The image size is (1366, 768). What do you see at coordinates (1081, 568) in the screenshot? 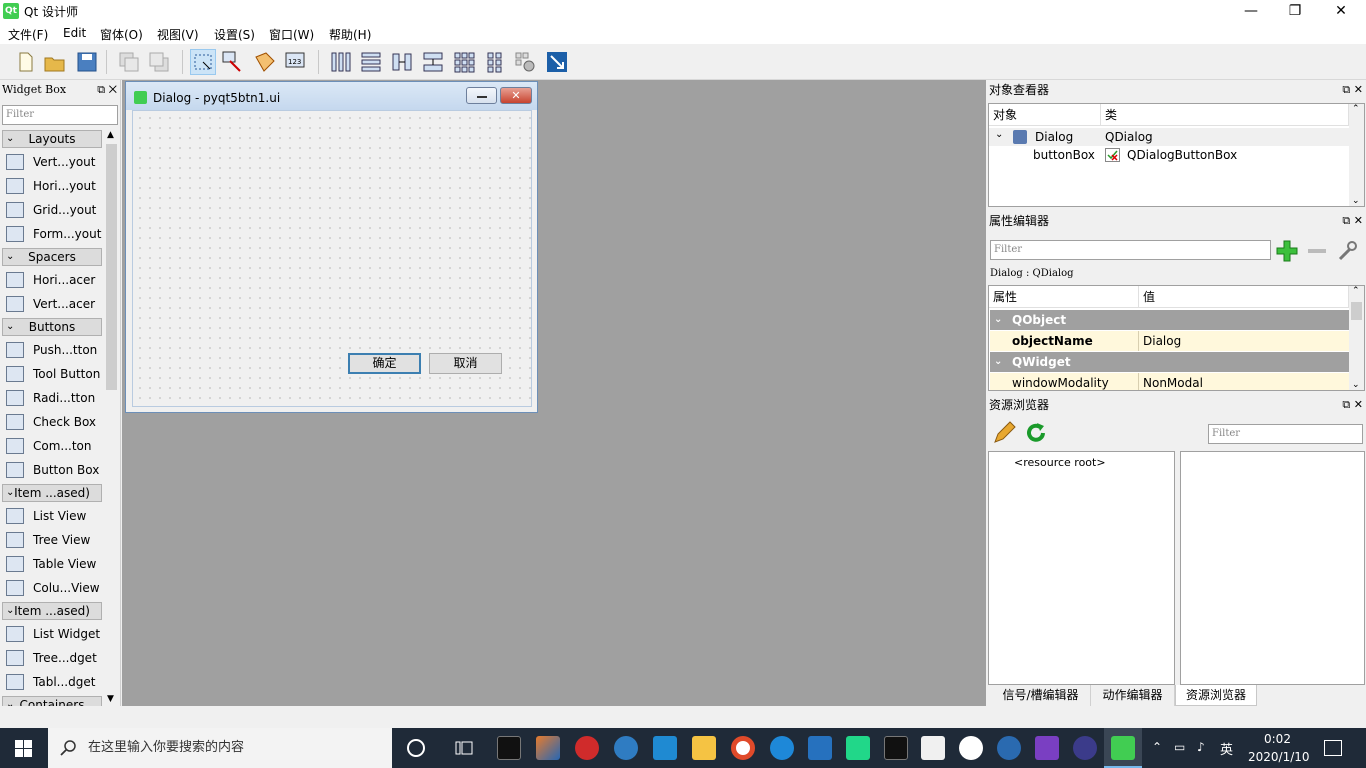
I see `resource-tree: <resource root>` at bounding box center [1081, 568].